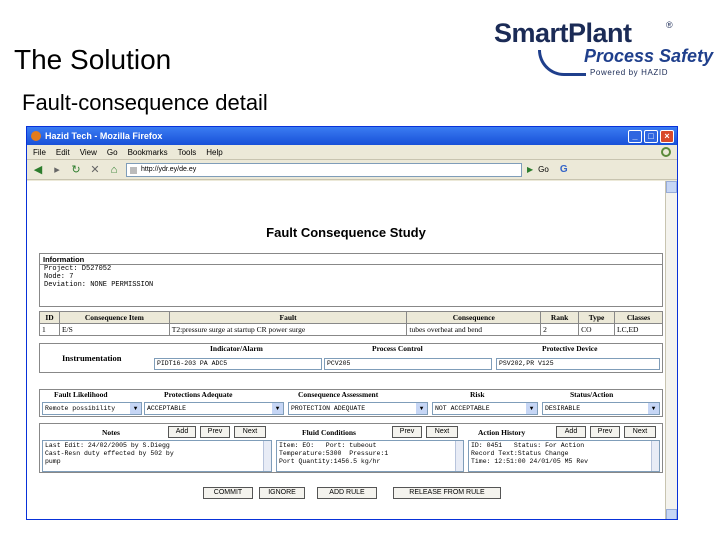 The width and height of the screenshot is (720, 540). I want to click on status-action-header: Status/Action, so click(592, 394).